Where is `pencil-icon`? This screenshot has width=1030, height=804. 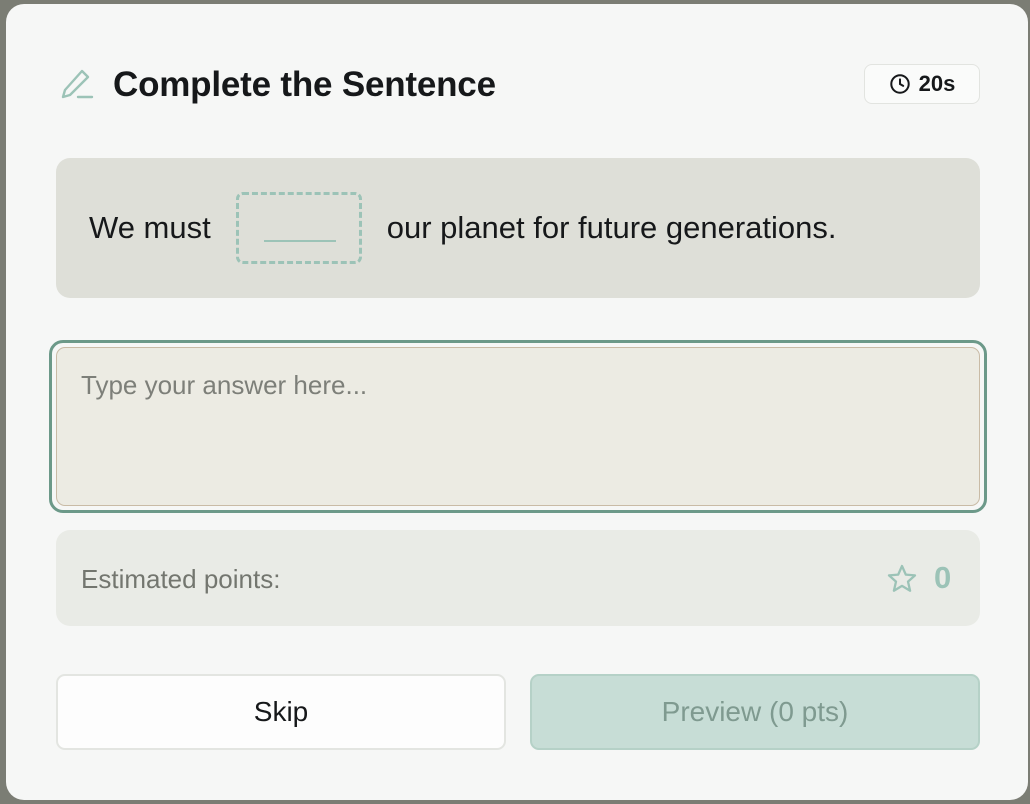
pencil-icon is located at coordinates (77, 84).